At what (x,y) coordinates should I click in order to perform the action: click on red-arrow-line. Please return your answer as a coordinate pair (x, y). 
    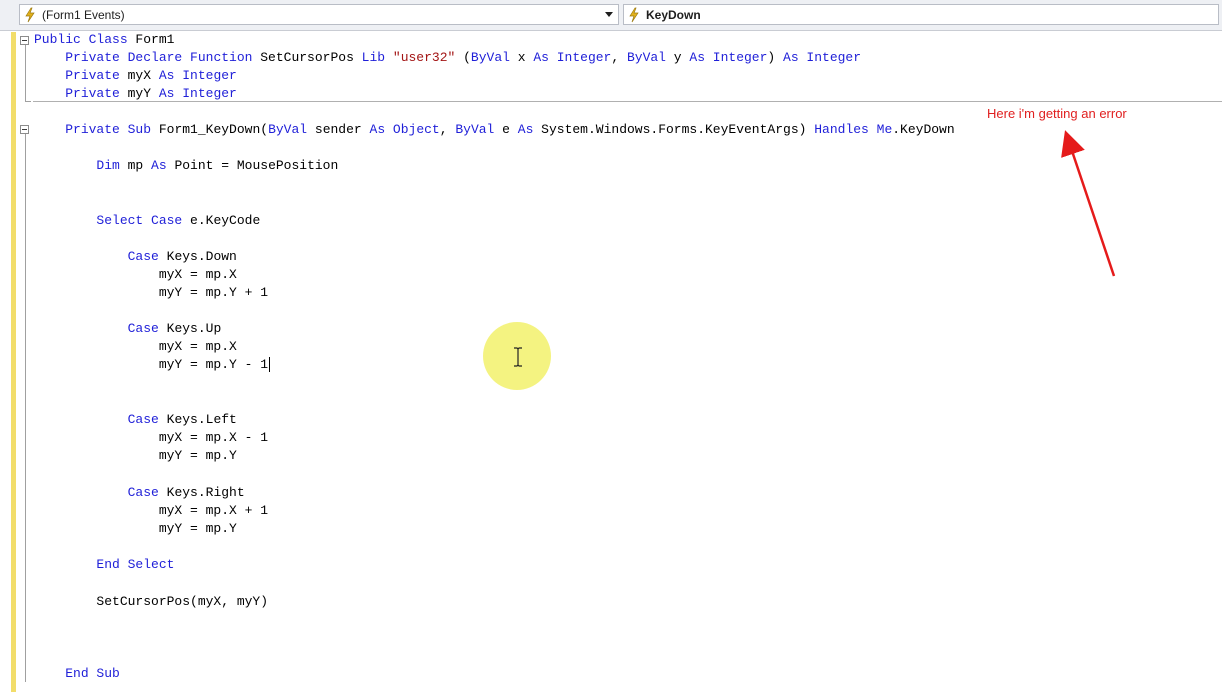
    Looking at the image, I should click on (1088, 203).